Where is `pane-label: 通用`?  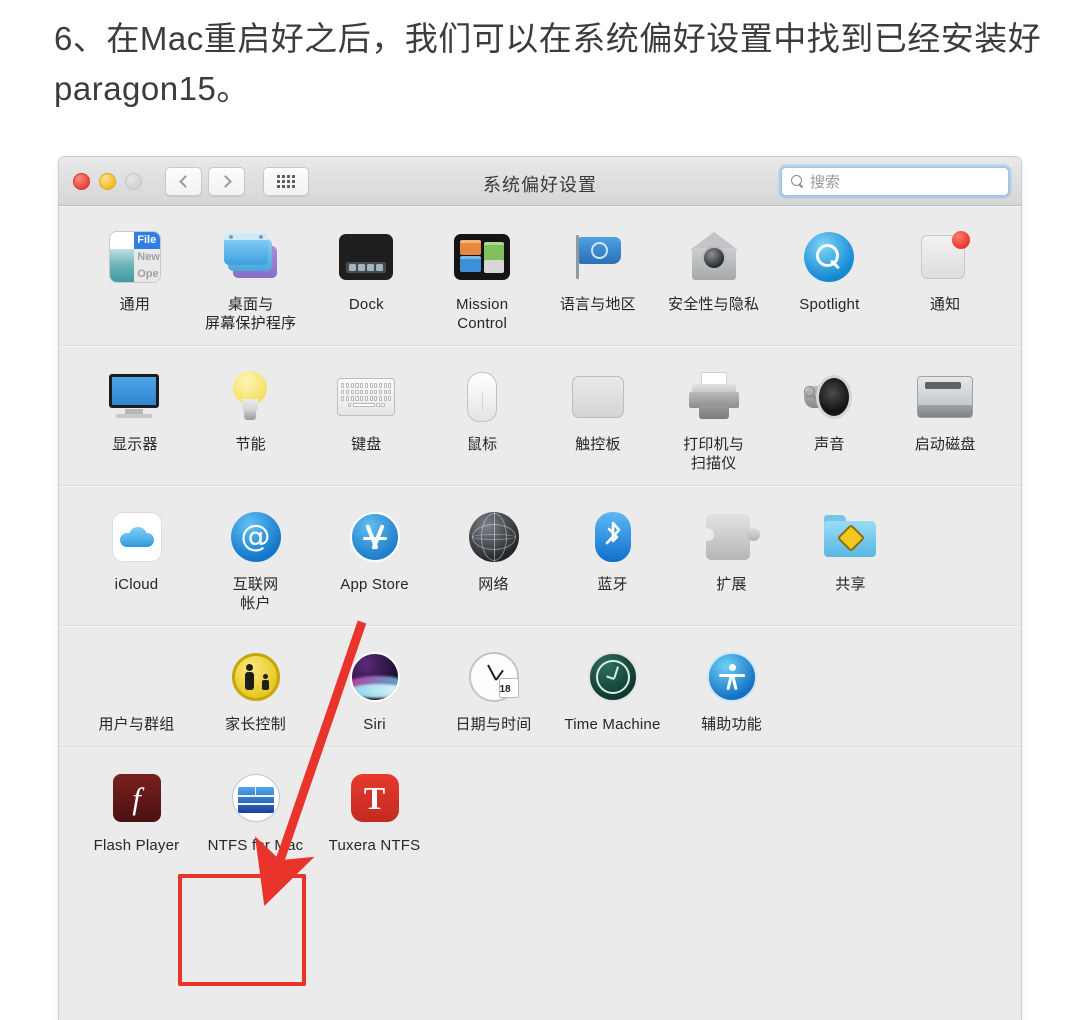 pane-label: 通用 is located at coordinates (135, 304).